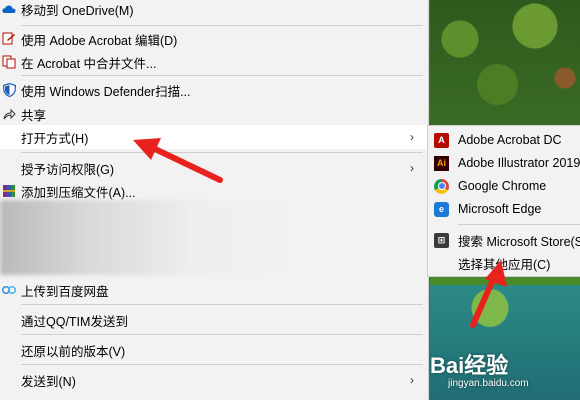 The width and height of the screenshot is (580, 400). What do you see at coordinates (519, 163) in the screenshot?
I see `submenu-item-label: Adobe Illustrator 2019` at bounding box center [519, 163].